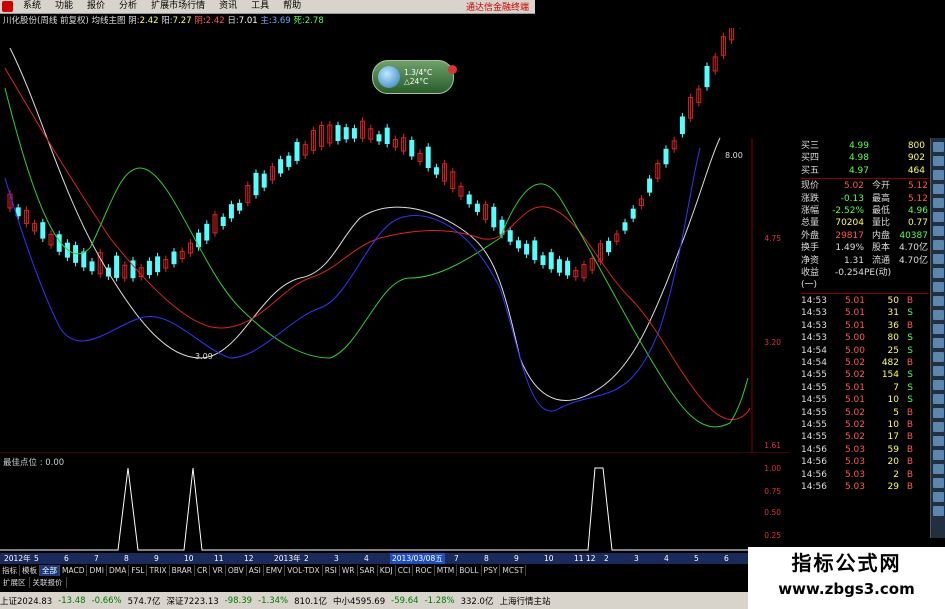  What do you see at coordinates (452, 69) in the screenshot?
I see `close-icon` at bounding box center [452, 69].